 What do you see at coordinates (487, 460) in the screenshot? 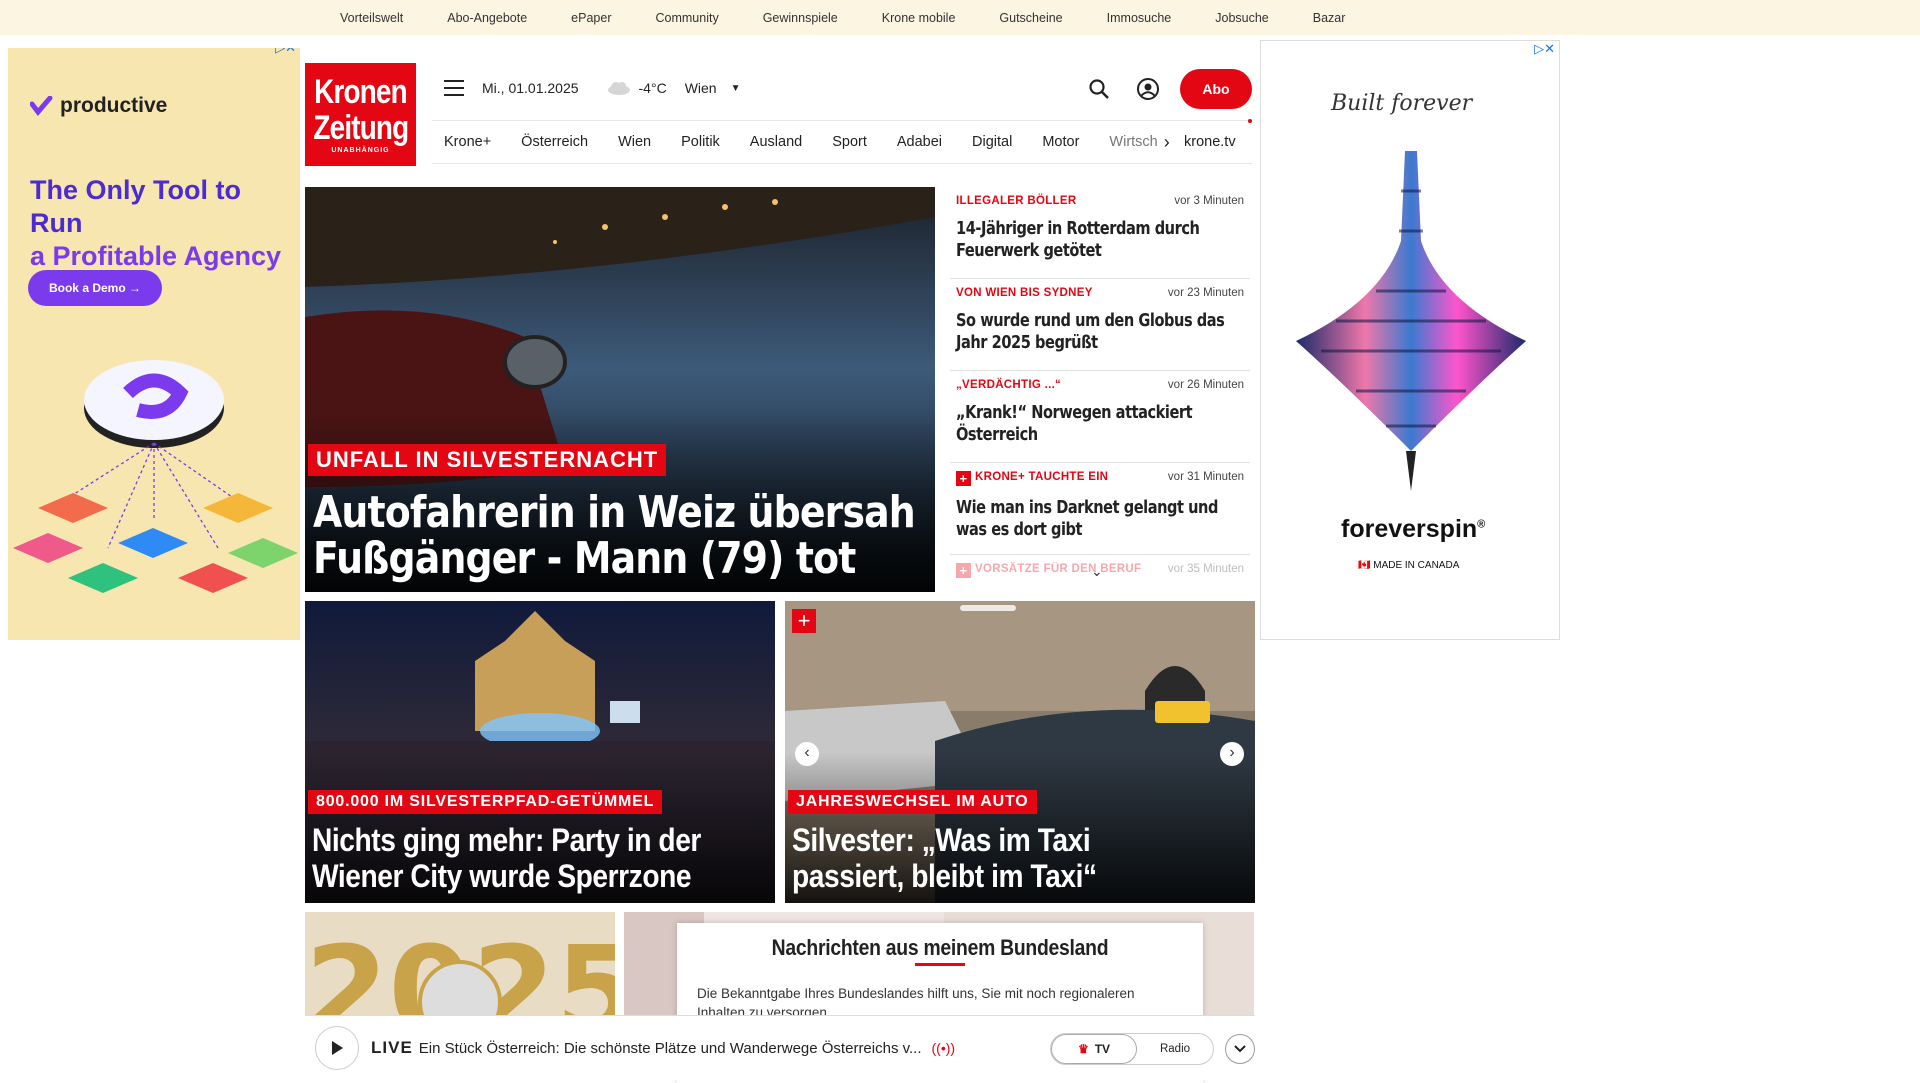
I see `hero-kicker-badge: UNFALL IN SILVESTERNACHT` at bounding box center [487, 460].